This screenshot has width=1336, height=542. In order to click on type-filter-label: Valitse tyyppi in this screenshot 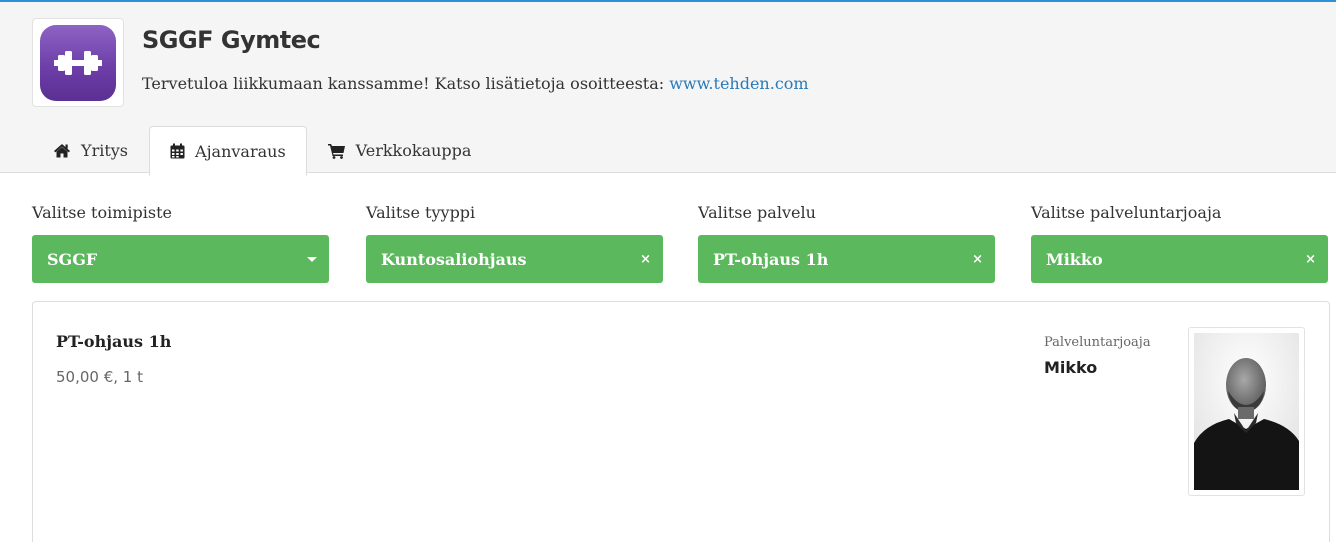, I will do `click(421, 212)`.